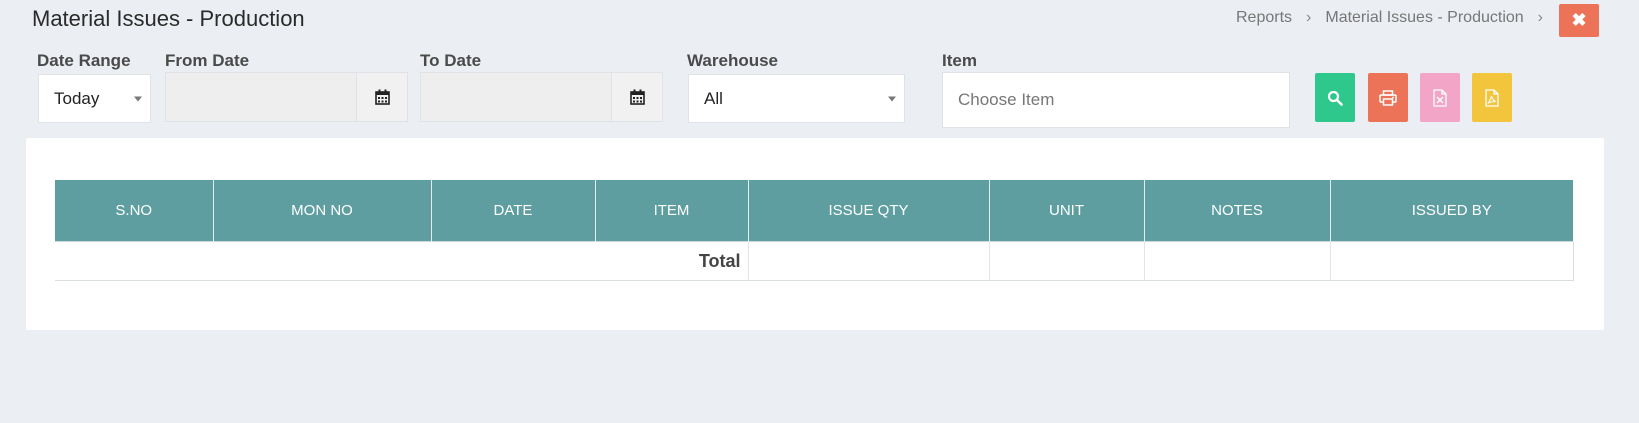 The height and width of the screenshot is (423, 1639). I want to click on warehouse-label: Warehouse, so click(733, 60).